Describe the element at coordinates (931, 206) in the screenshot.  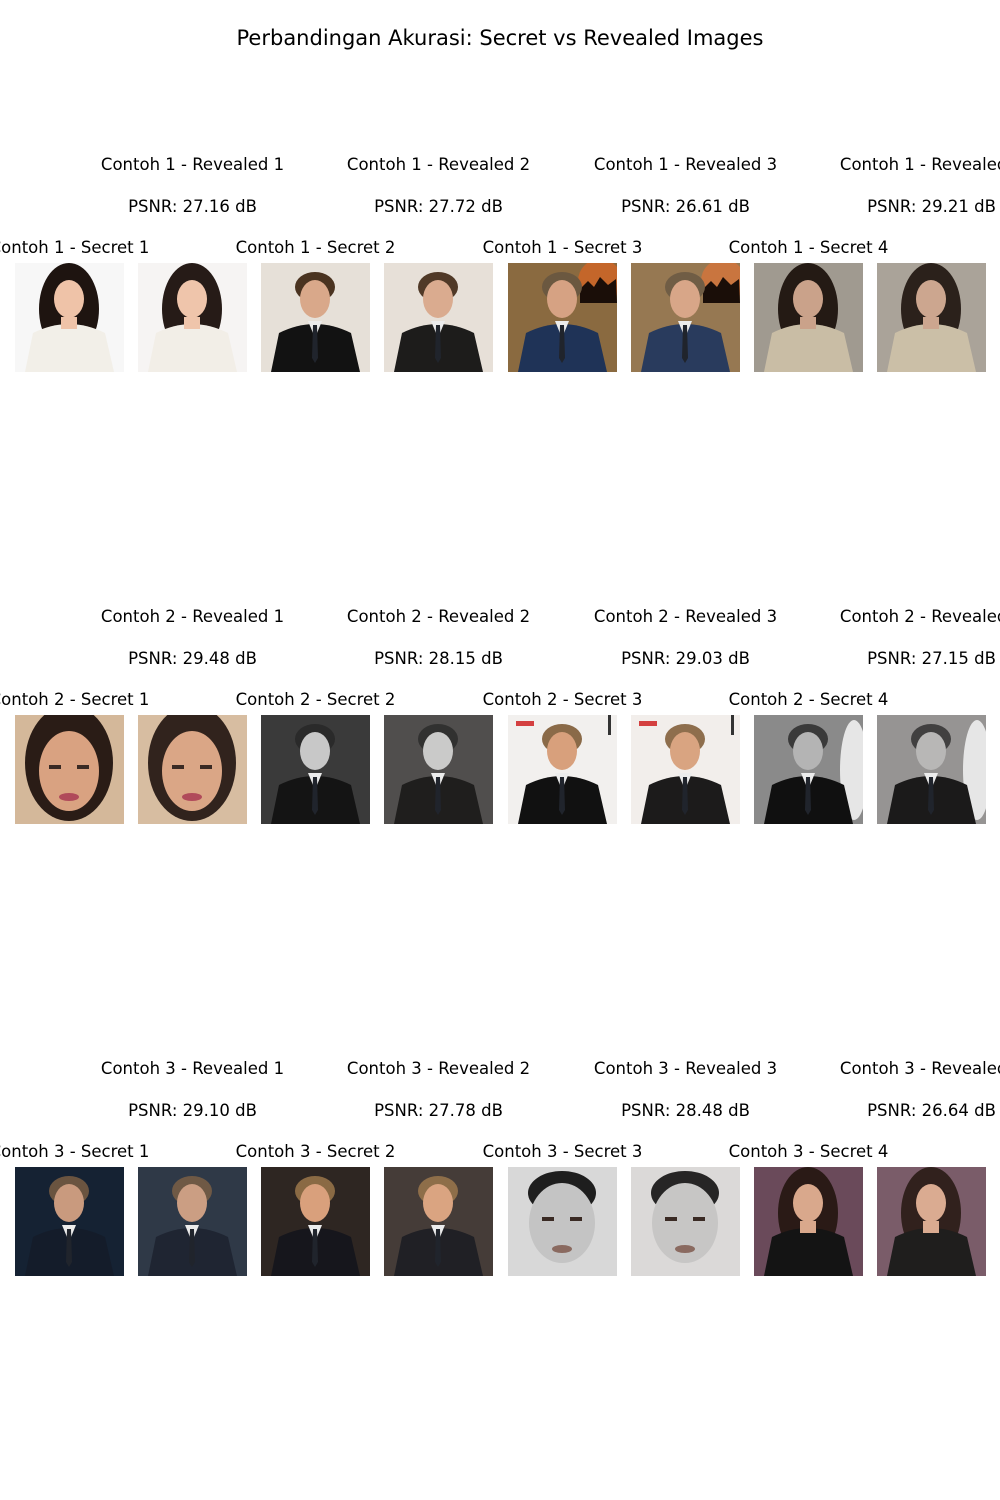
I see `psnr-value: PSNR: 29.21 dB` at that location.